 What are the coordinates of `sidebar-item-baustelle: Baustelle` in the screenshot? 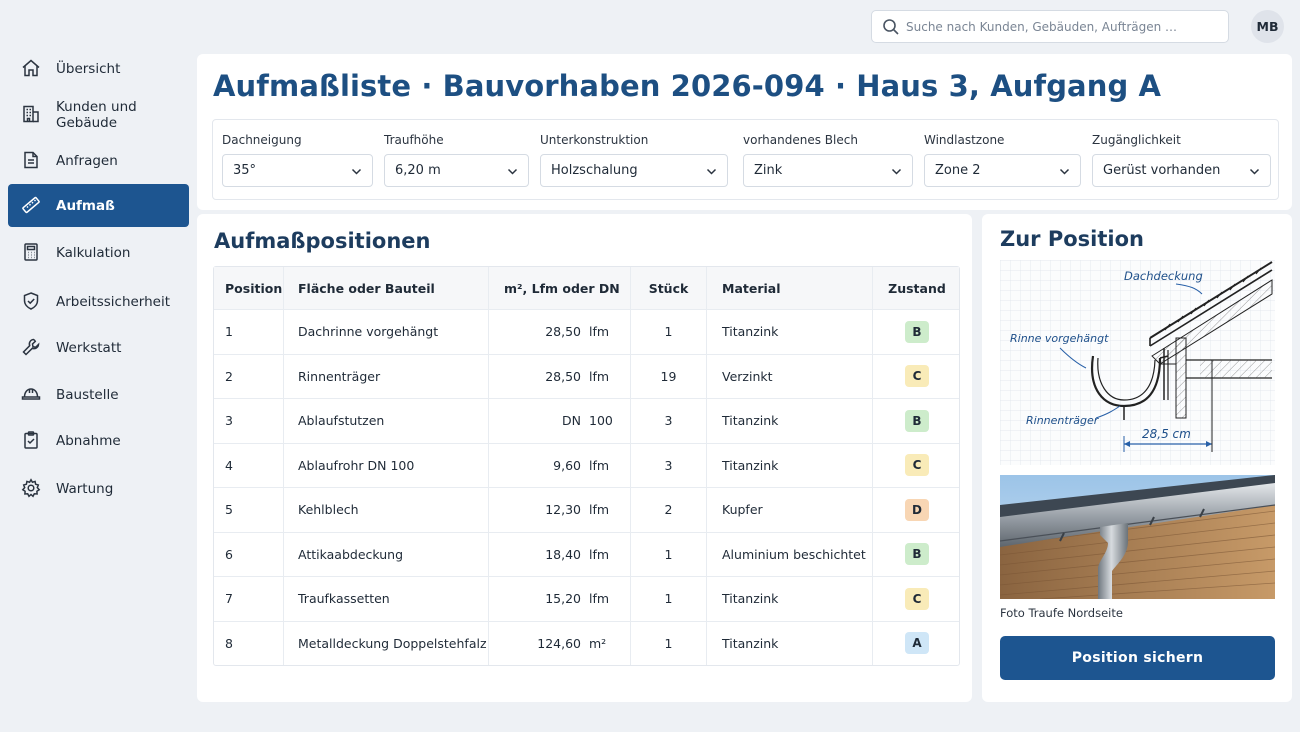 It's located at (98, 394).